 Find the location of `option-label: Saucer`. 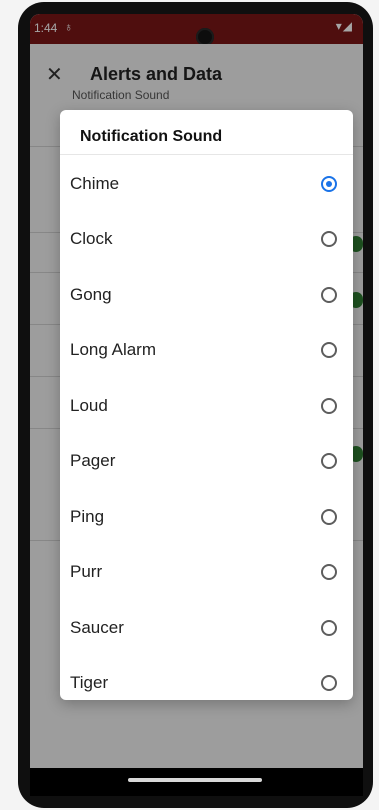

option-label: Saucer is located at coordinates (97, 627).